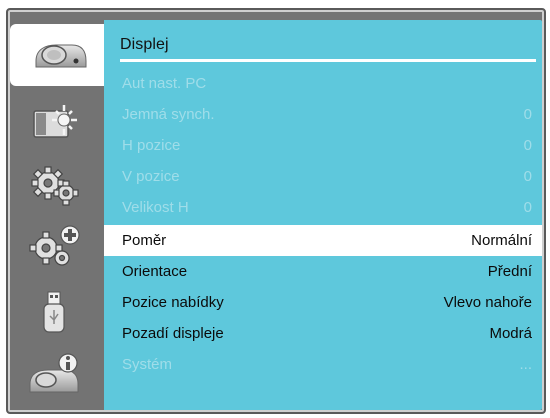 The image size is (550, 418). What do you see at coordinates (323, 333) in the screenshot?
I see `menu-item-pozadi-displeje: Pozadí displeje Modrá` at bounding box center [323, 333].